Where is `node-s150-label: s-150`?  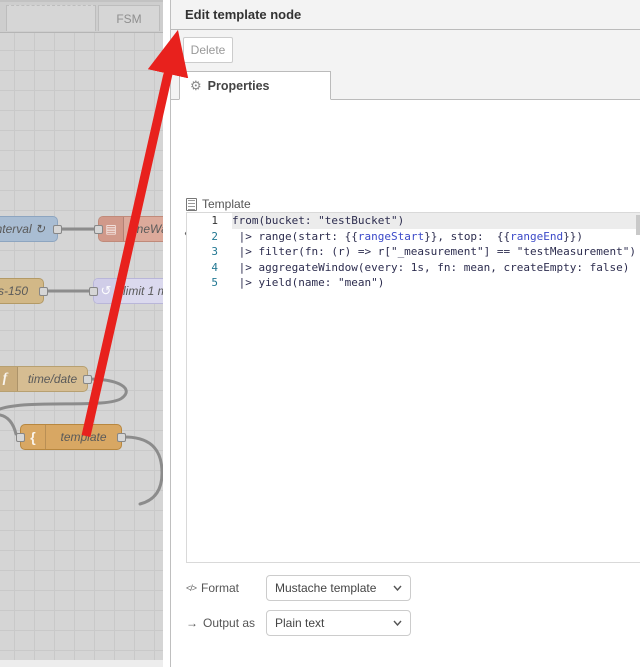 node-s150-label: s-150 is located at coordinates (14, 291).